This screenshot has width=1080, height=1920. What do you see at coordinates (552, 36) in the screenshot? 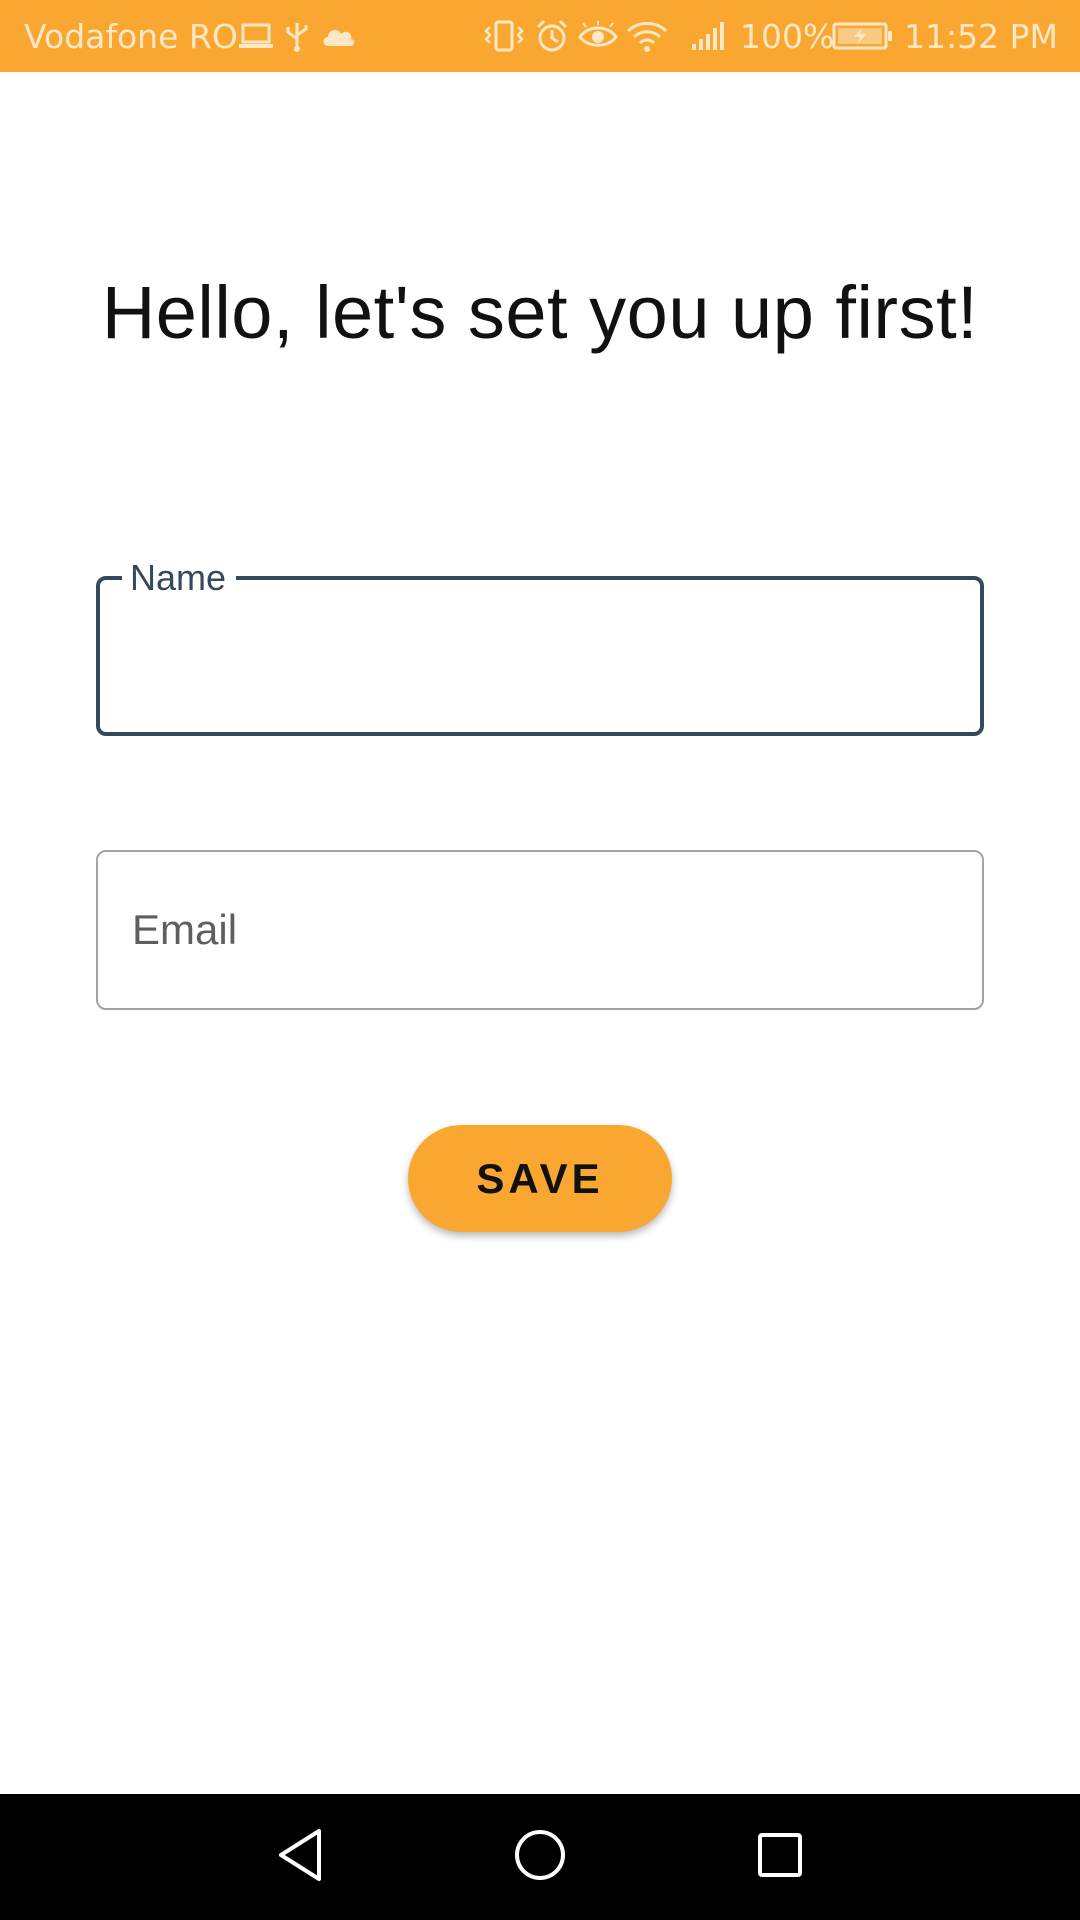
I see `alarm-icon` at bounding box center [552, 36].